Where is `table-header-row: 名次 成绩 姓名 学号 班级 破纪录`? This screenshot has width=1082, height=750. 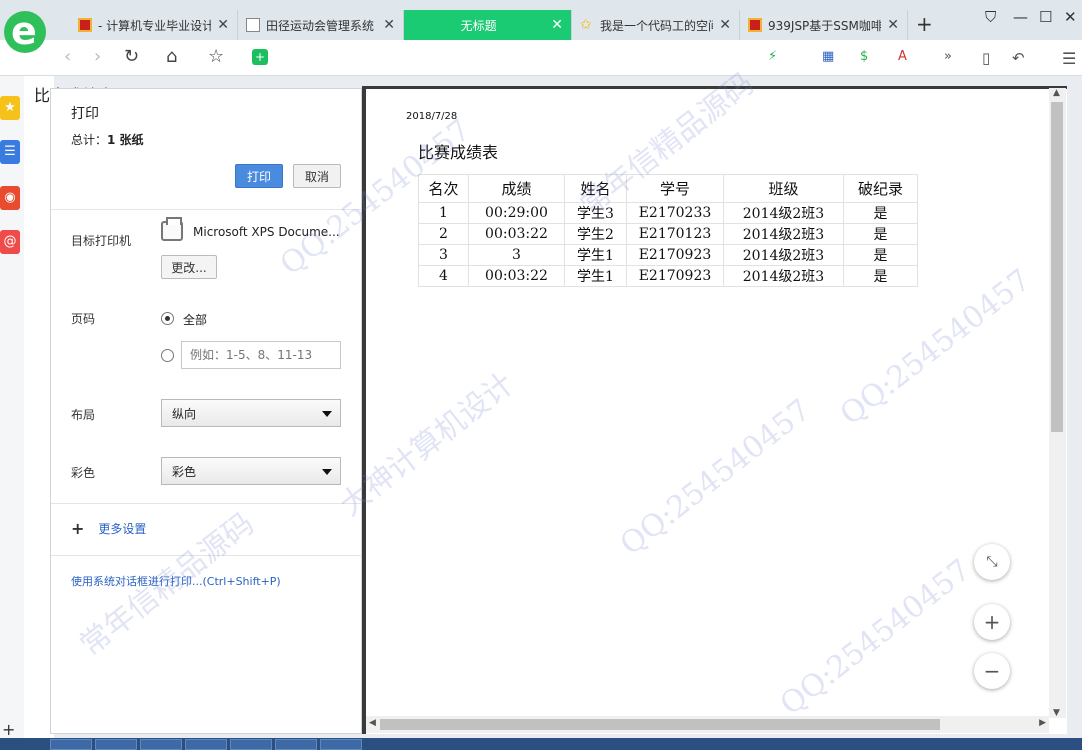
table-header-row: 名次 成绩 姓名 学号 班级 破纪录 is located at coordinates (668, 188).